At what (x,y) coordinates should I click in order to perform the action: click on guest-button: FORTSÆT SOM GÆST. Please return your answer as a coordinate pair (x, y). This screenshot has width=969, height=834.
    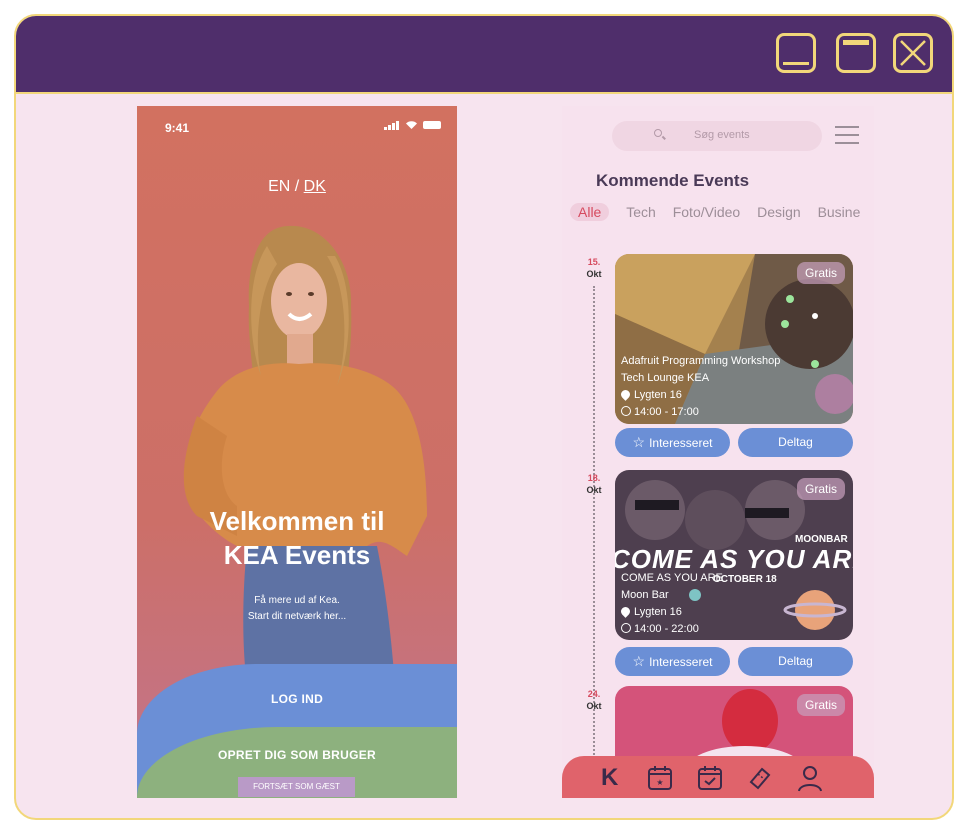
    Looking at the image, I should click on (296, 787).